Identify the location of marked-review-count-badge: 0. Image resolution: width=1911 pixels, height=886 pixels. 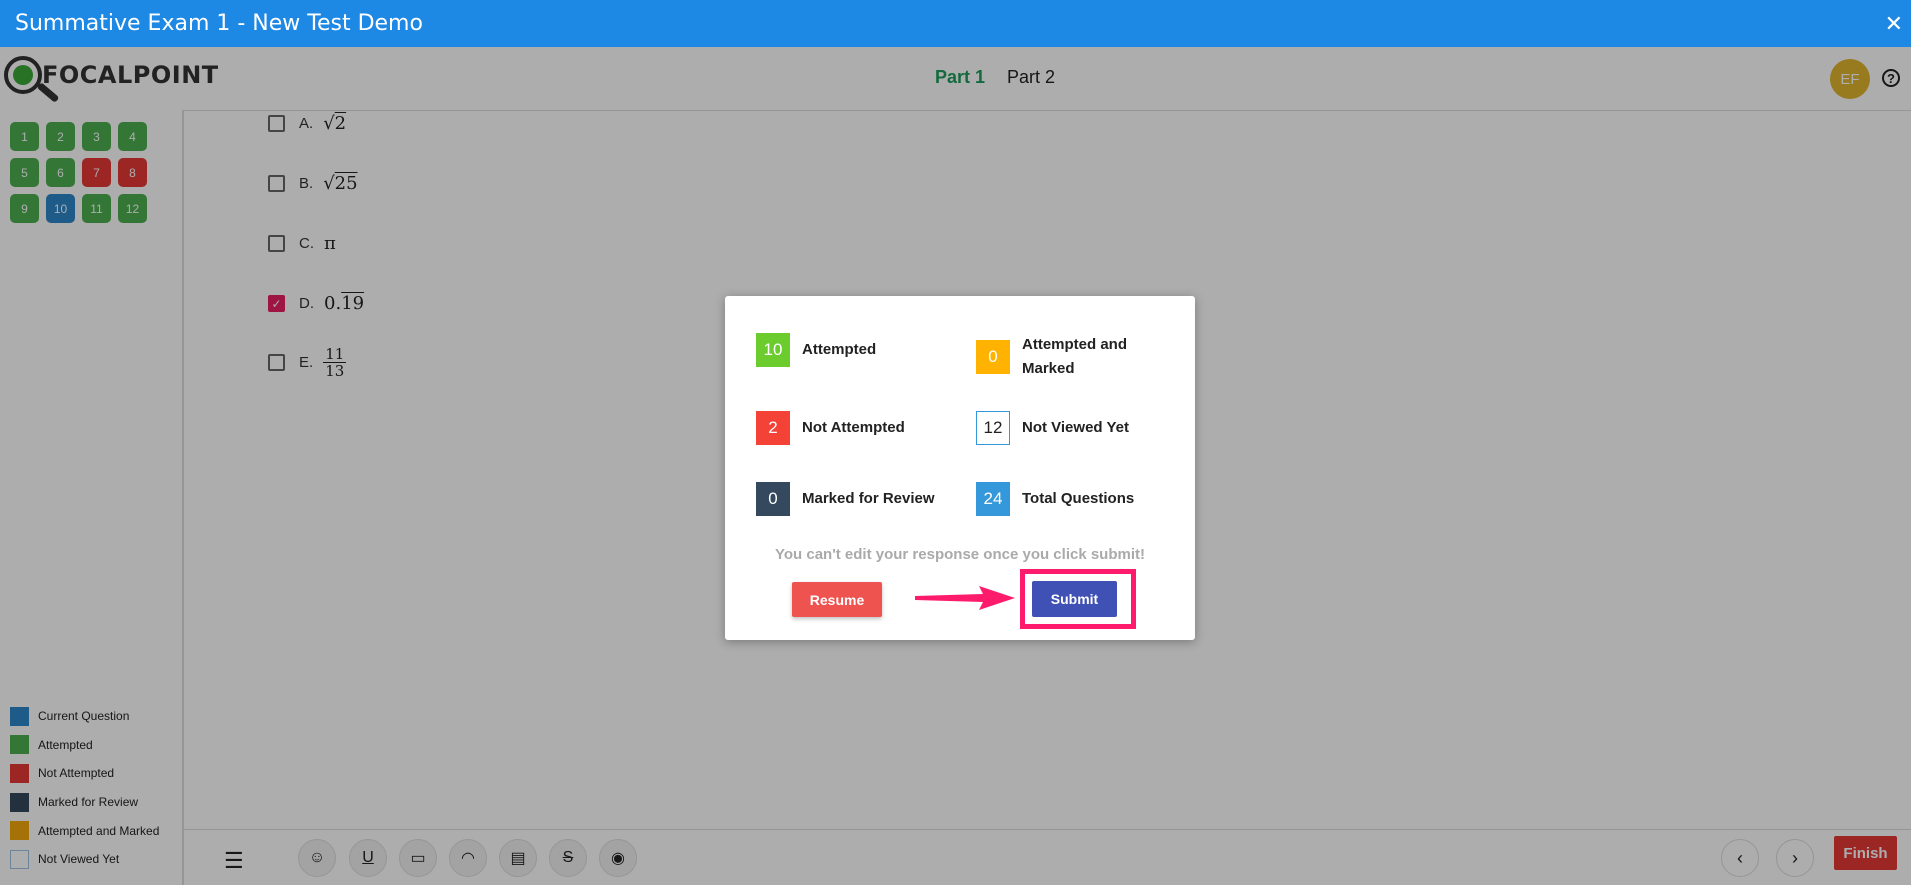
(773, 499).